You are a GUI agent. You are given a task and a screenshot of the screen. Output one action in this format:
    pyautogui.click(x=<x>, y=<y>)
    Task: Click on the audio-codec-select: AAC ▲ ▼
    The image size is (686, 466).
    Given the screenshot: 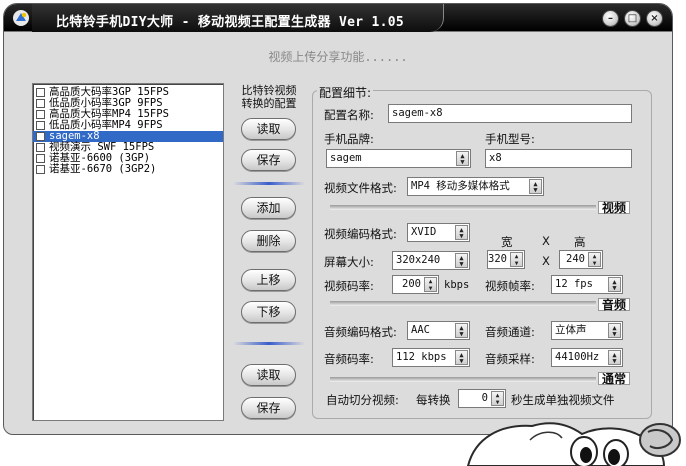 What is the action you would take?
    pyautogui.click(x=438, y=330)
    